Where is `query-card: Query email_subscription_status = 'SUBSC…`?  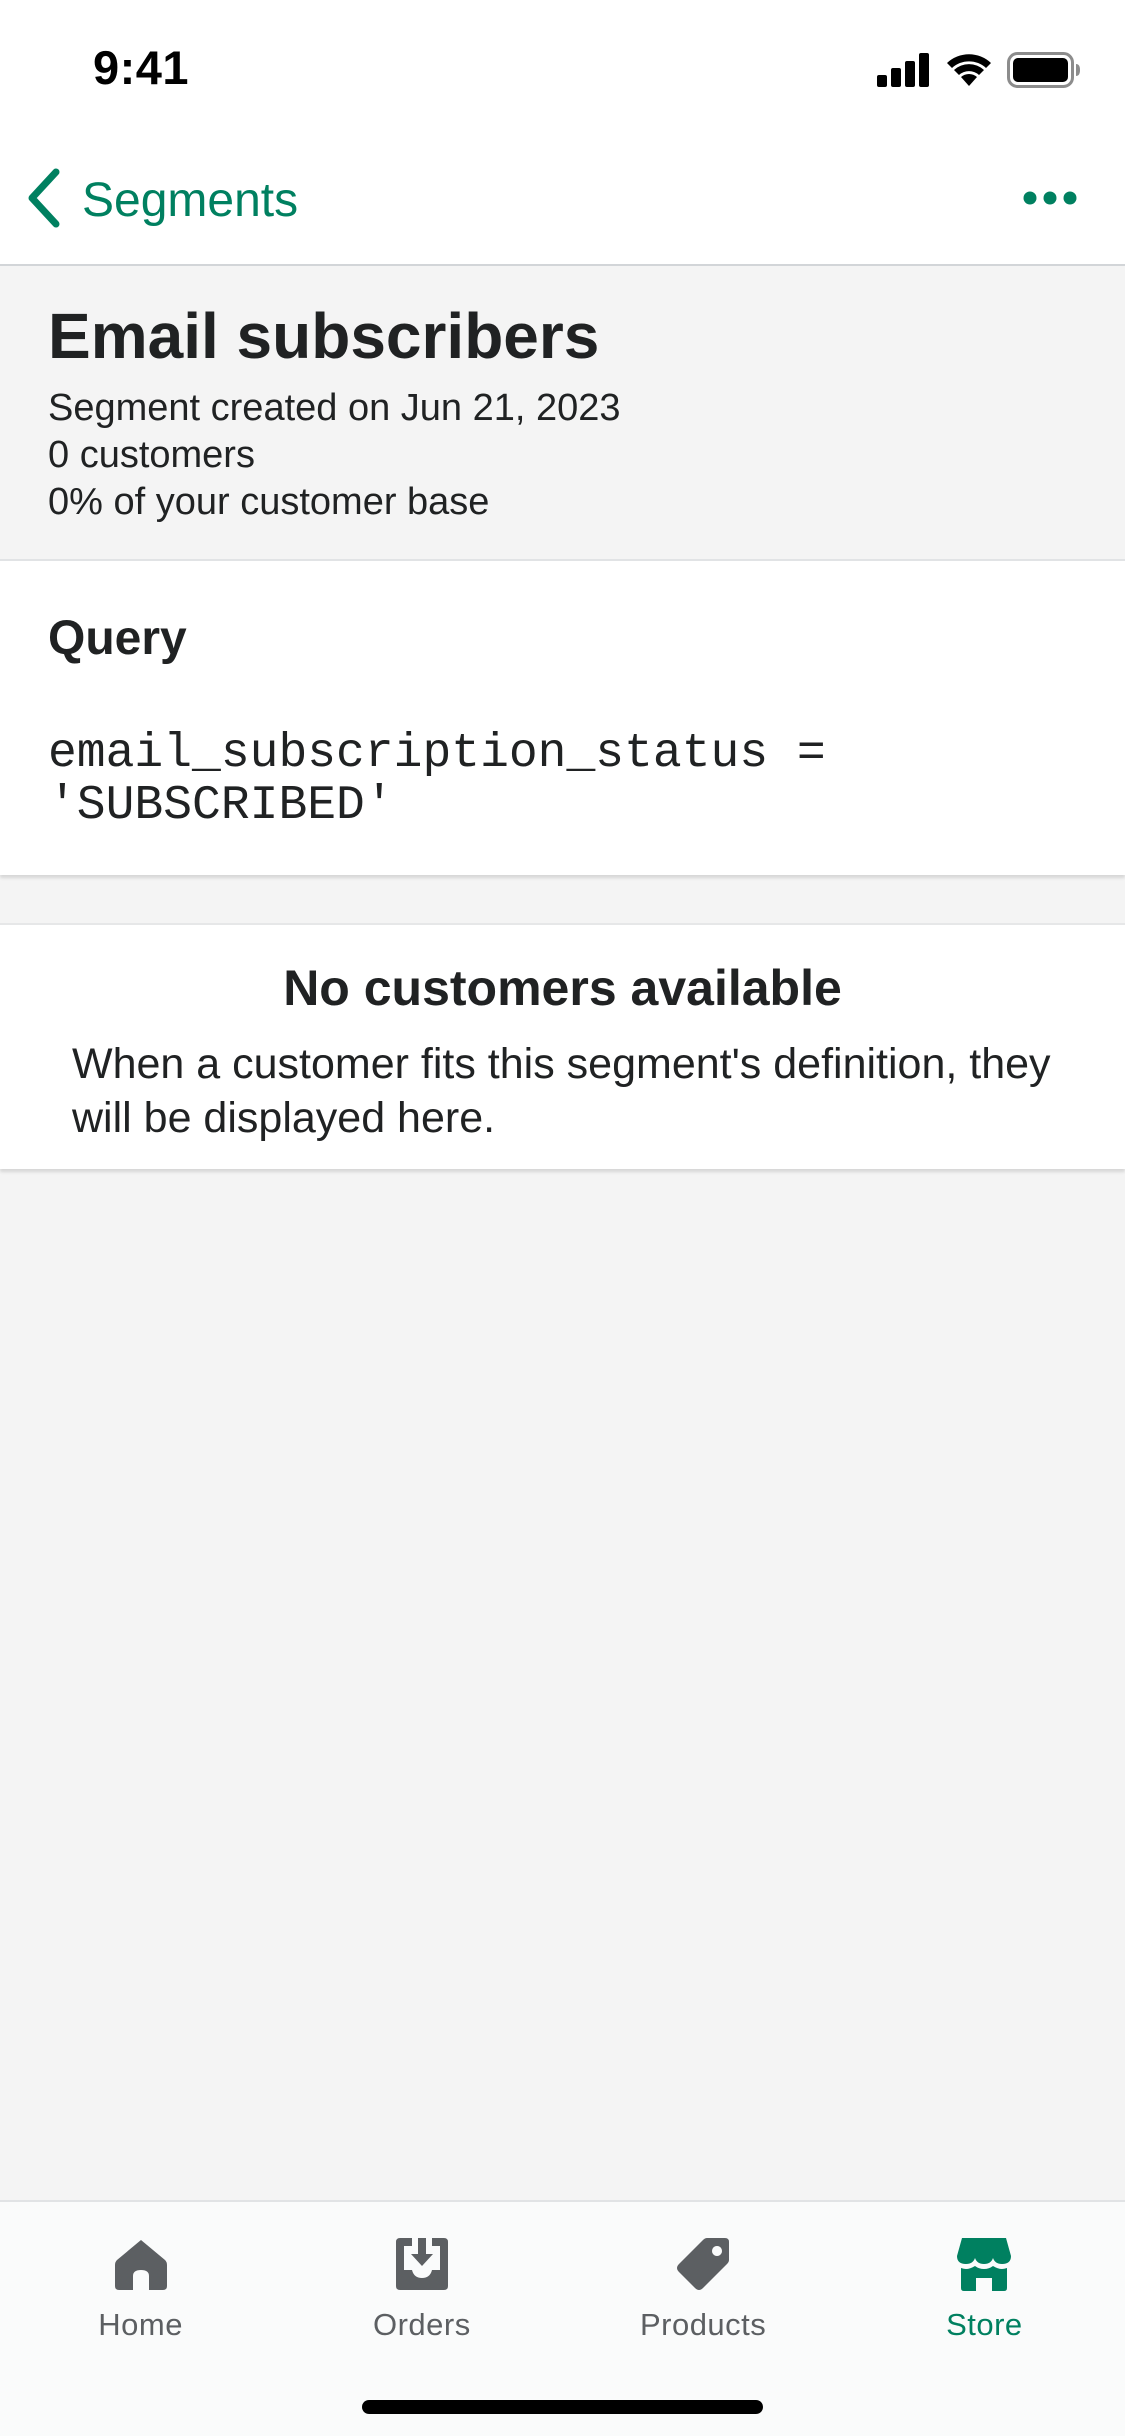 query-card: Query email_subscription_status = 'SUBSC… is located at coordinates (562, 718).